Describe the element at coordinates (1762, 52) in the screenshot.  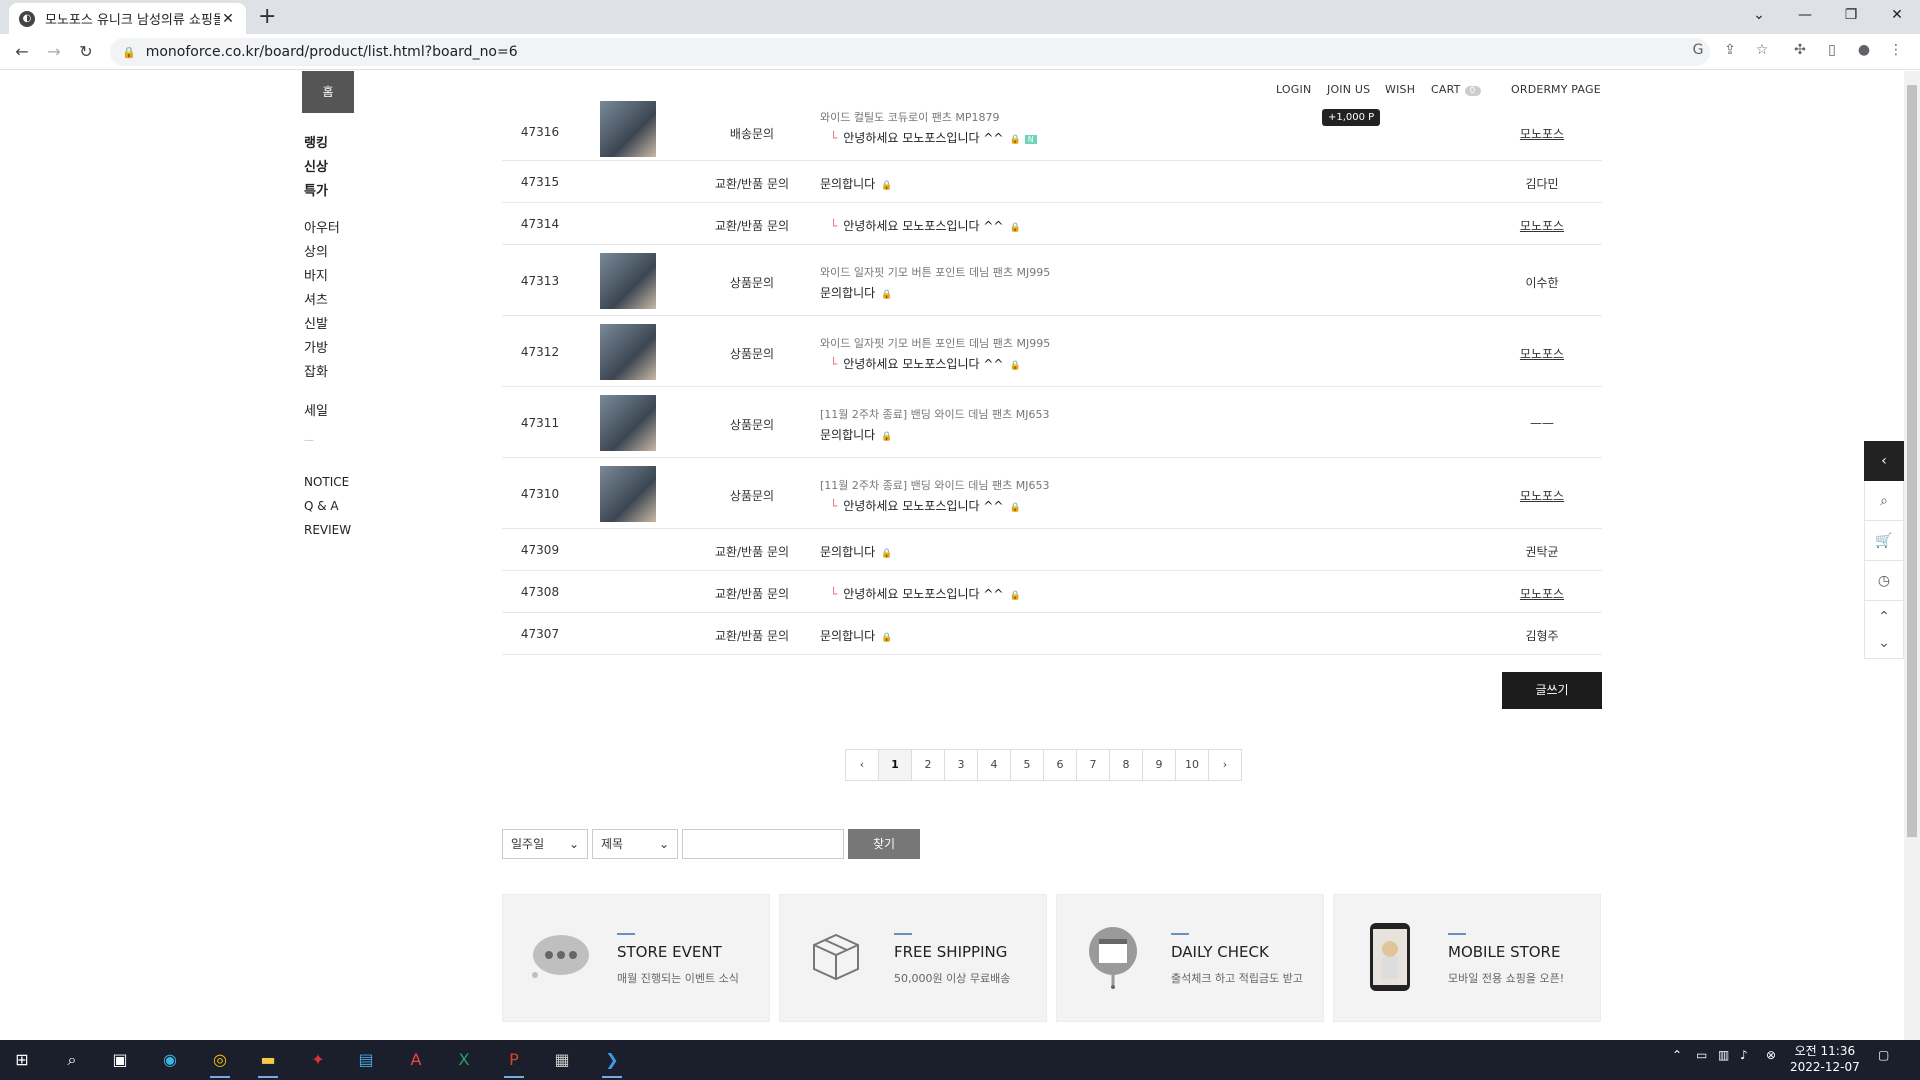
I see `bookmark-star-icon: ☆` at that location.